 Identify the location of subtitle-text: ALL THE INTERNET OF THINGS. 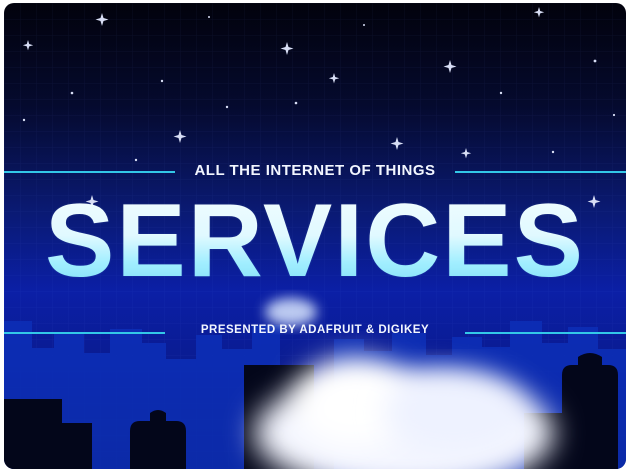
(315, 170).